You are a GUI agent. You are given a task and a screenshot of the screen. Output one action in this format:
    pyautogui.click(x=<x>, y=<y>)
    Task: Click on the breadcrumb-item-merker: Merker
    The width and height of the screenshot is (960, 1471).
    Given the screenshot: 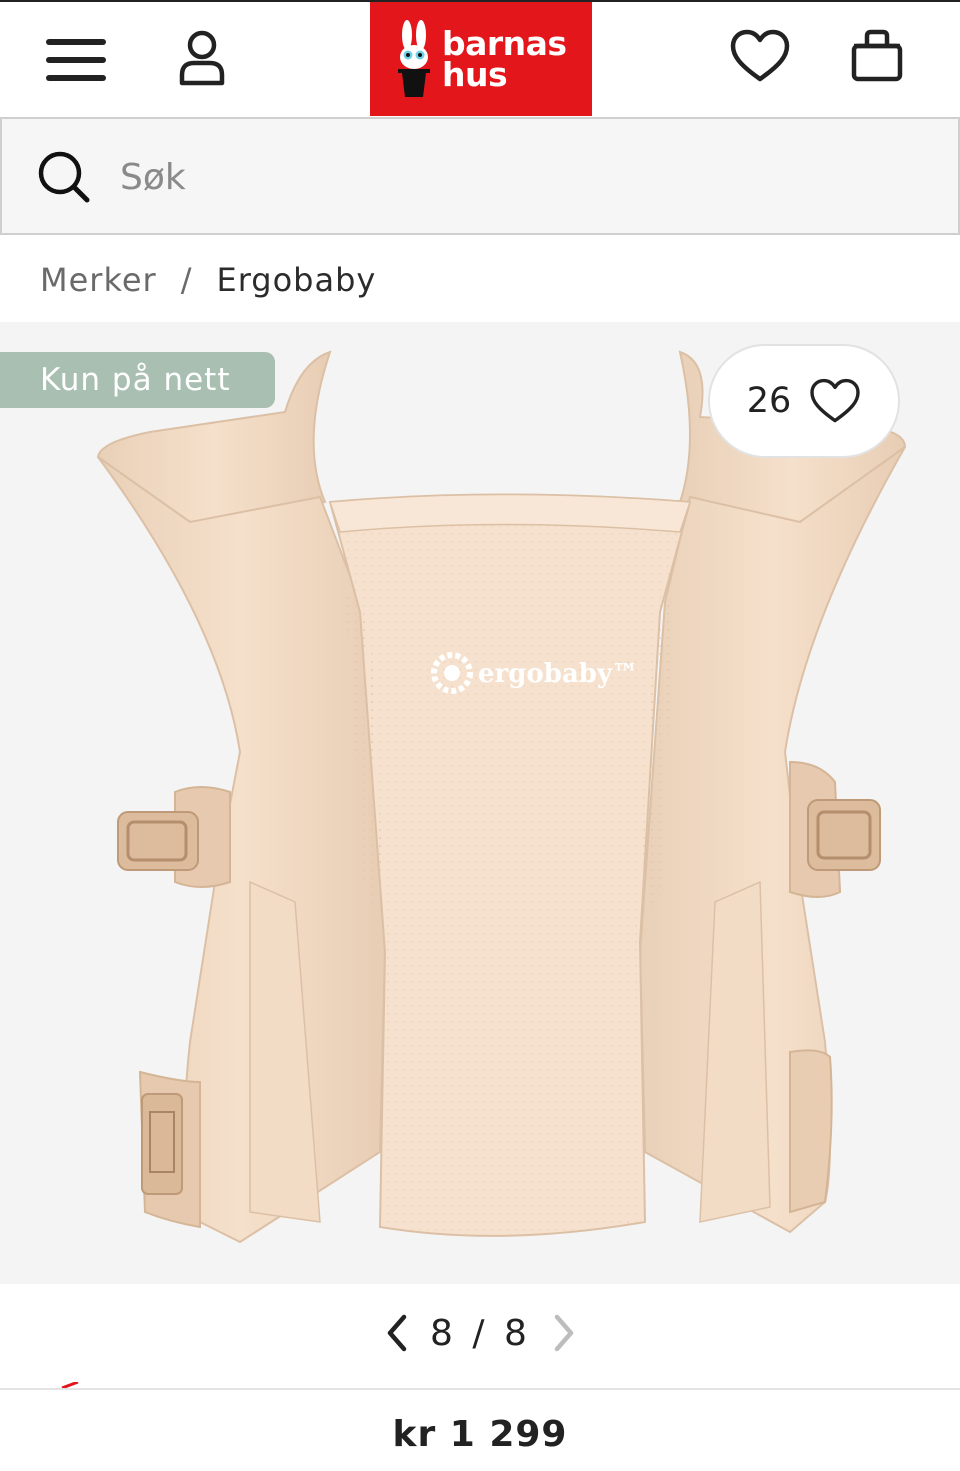 What is the action you would take?
    pyautogui.click(x=98, y=280)
    